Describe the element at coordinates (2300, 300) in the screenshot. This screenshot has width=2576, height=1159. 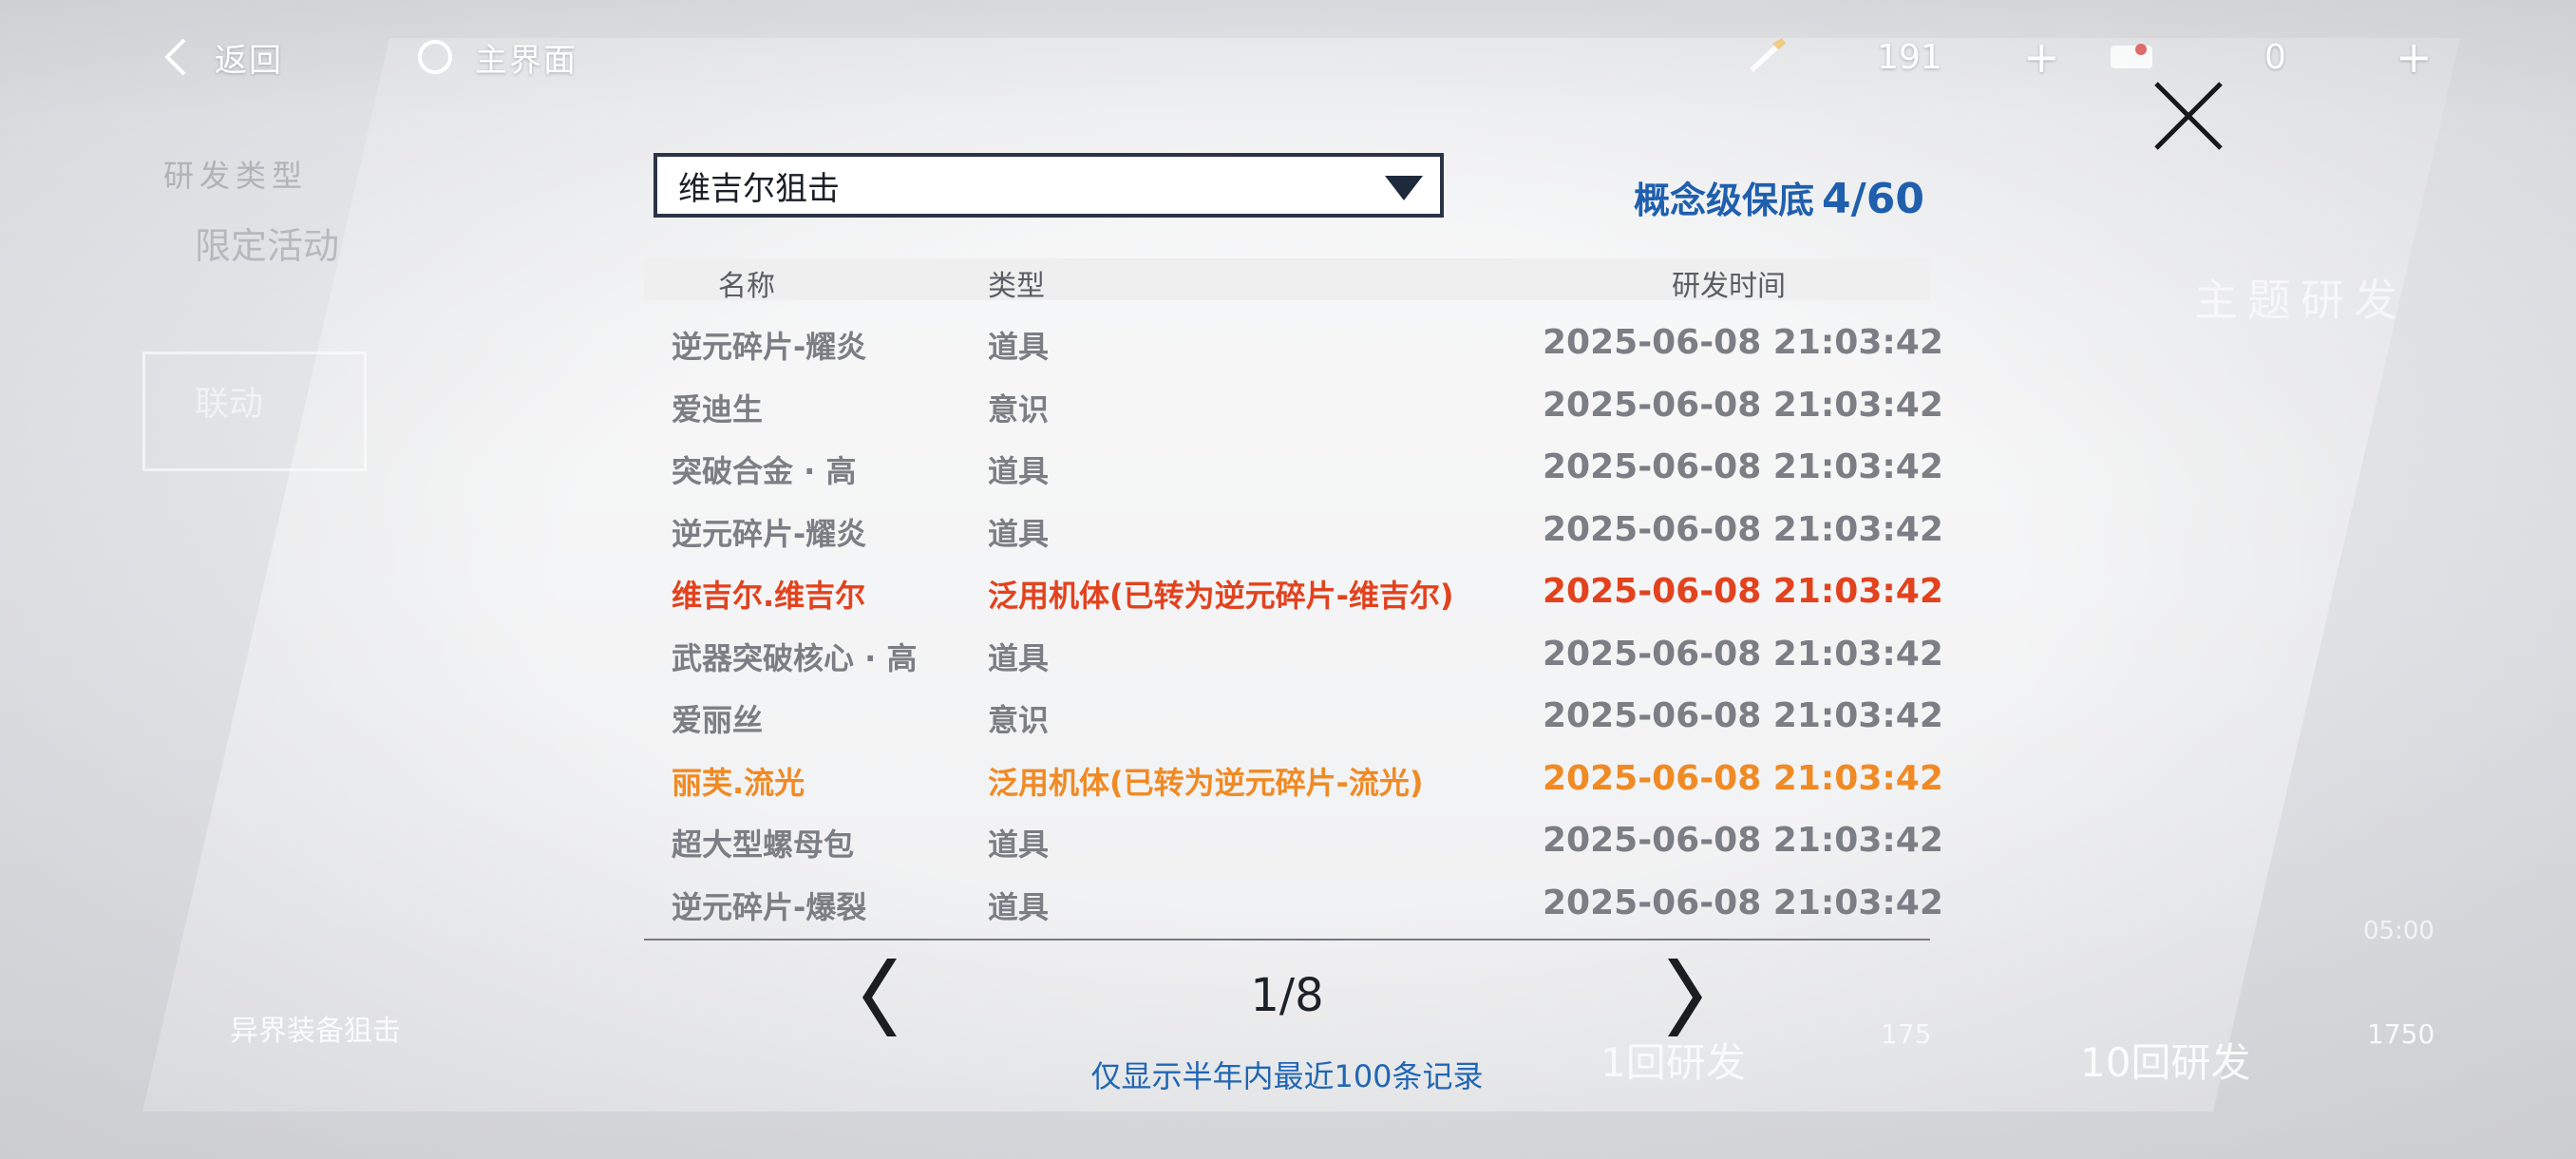
I see `bg-theme-research-title: 主题研发` at that location.